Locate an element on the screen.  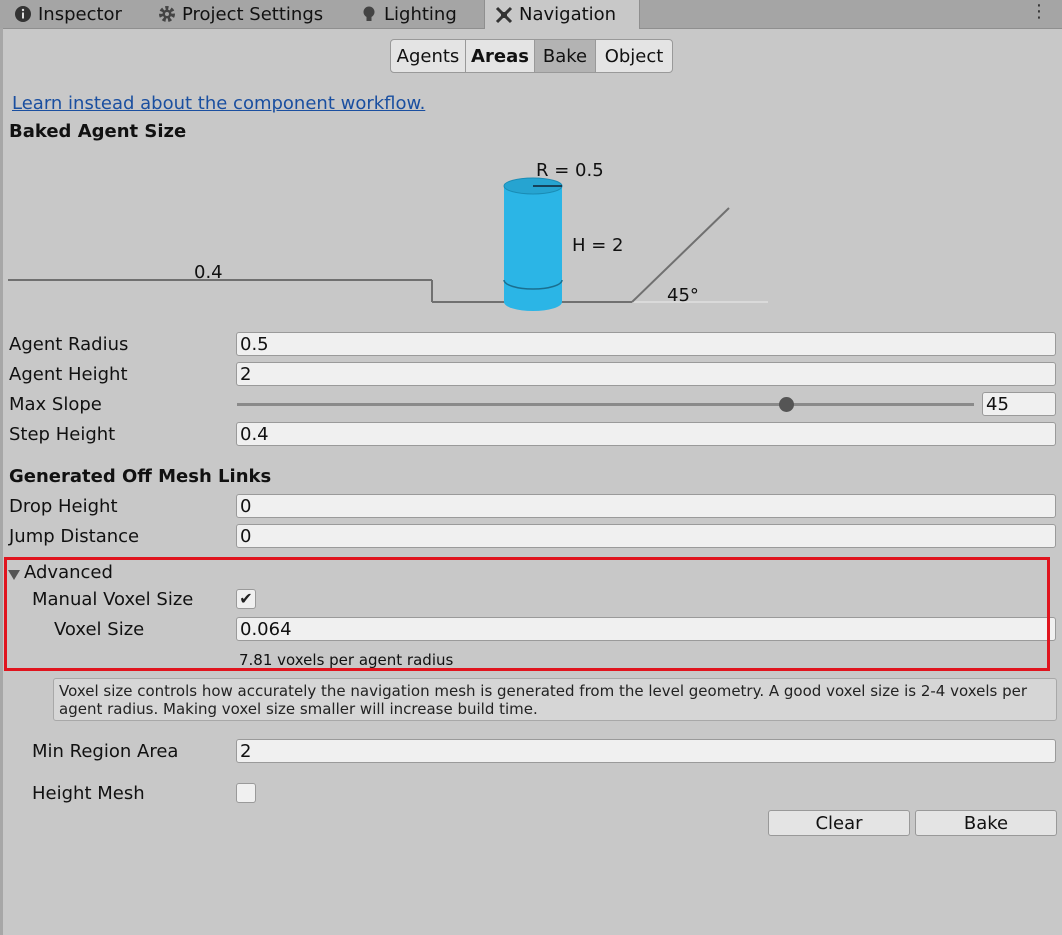
jump-distance-field: 0 is located at coordinates (646, 536).